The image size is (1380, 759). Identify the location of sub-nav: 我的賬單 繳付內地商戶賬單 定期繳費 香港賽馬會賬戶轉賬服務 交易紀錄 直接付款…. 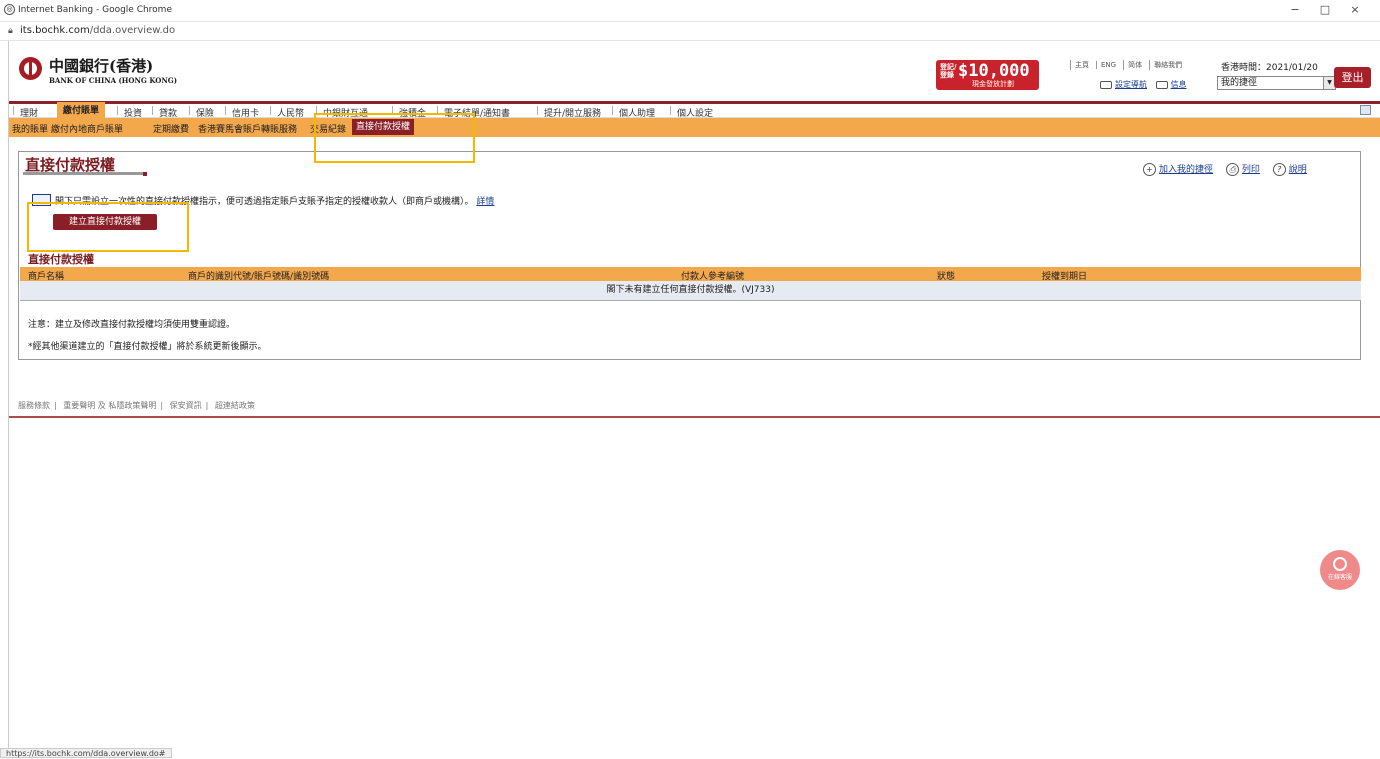
(694, 127).